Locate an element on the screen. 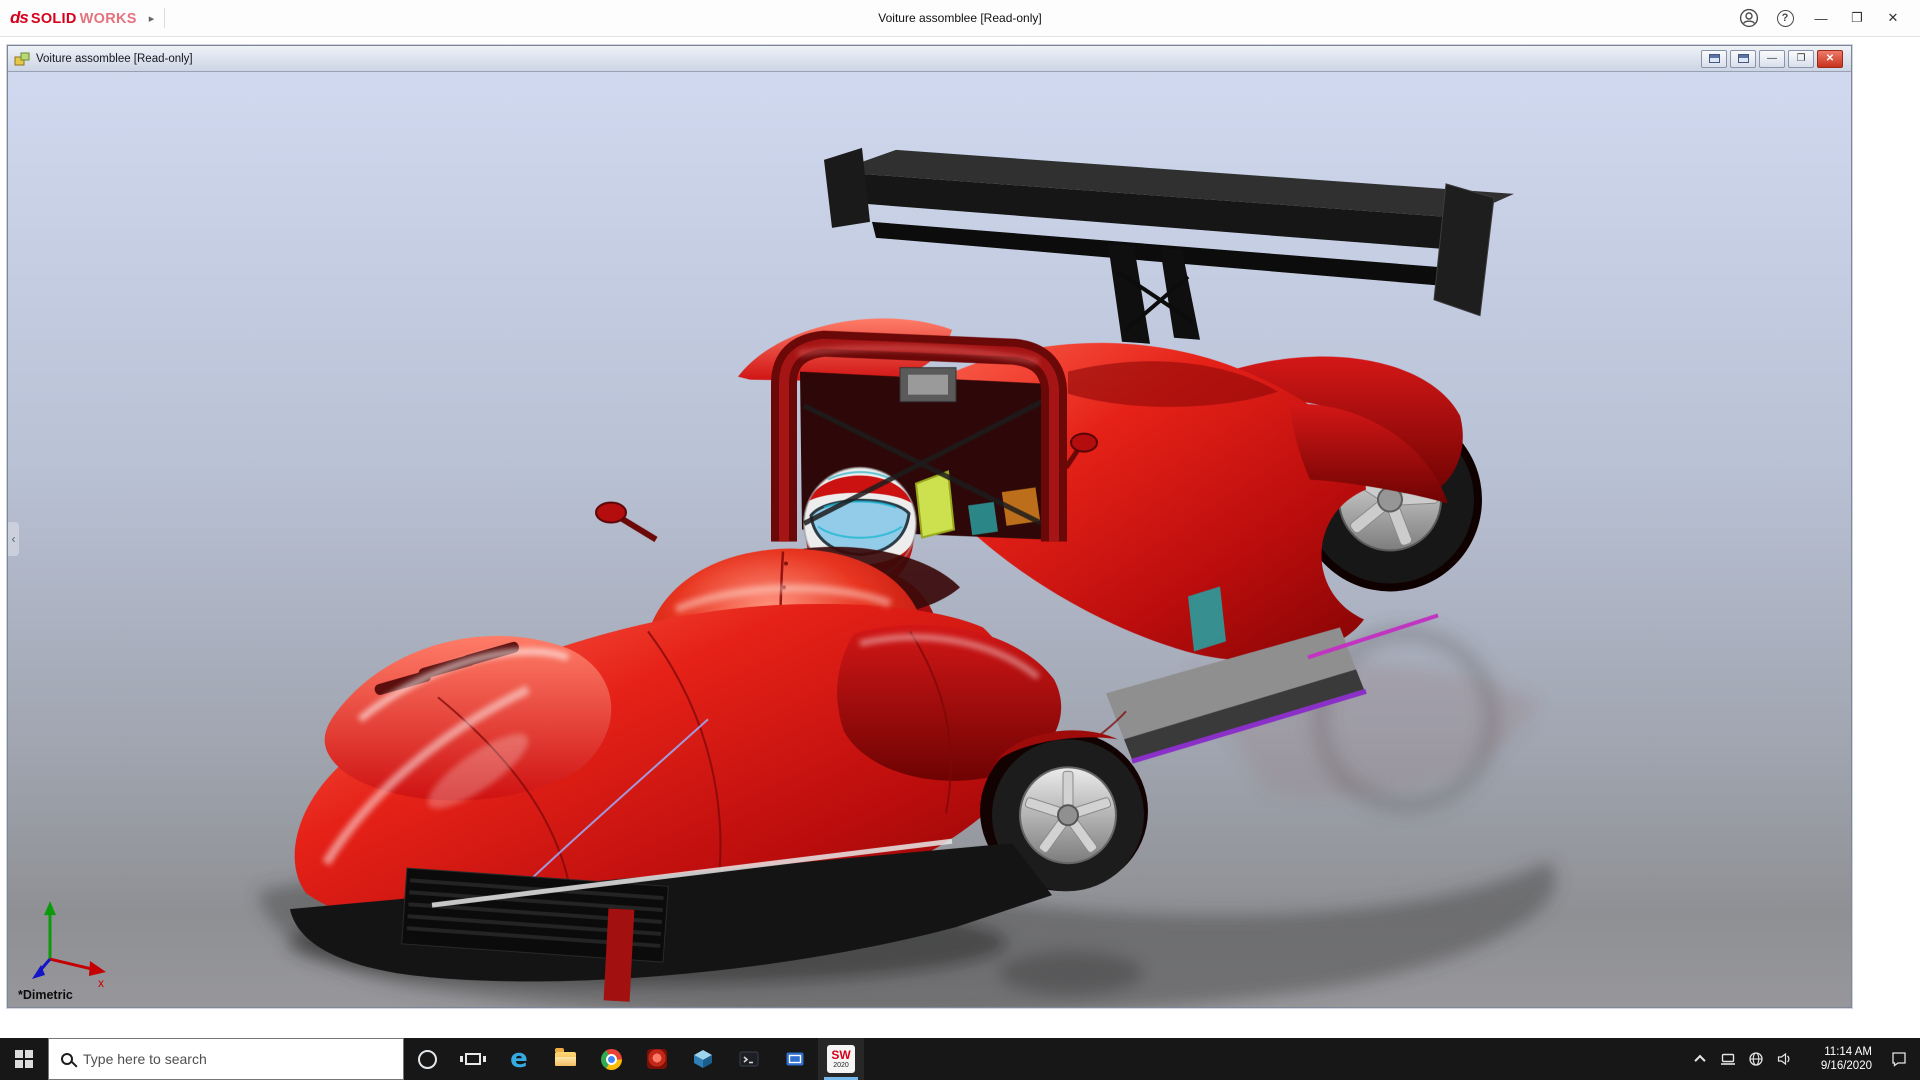 Image resolution: width=1920 pixels, height=1080 pixels. headrest is located at coordinates (935, 504).